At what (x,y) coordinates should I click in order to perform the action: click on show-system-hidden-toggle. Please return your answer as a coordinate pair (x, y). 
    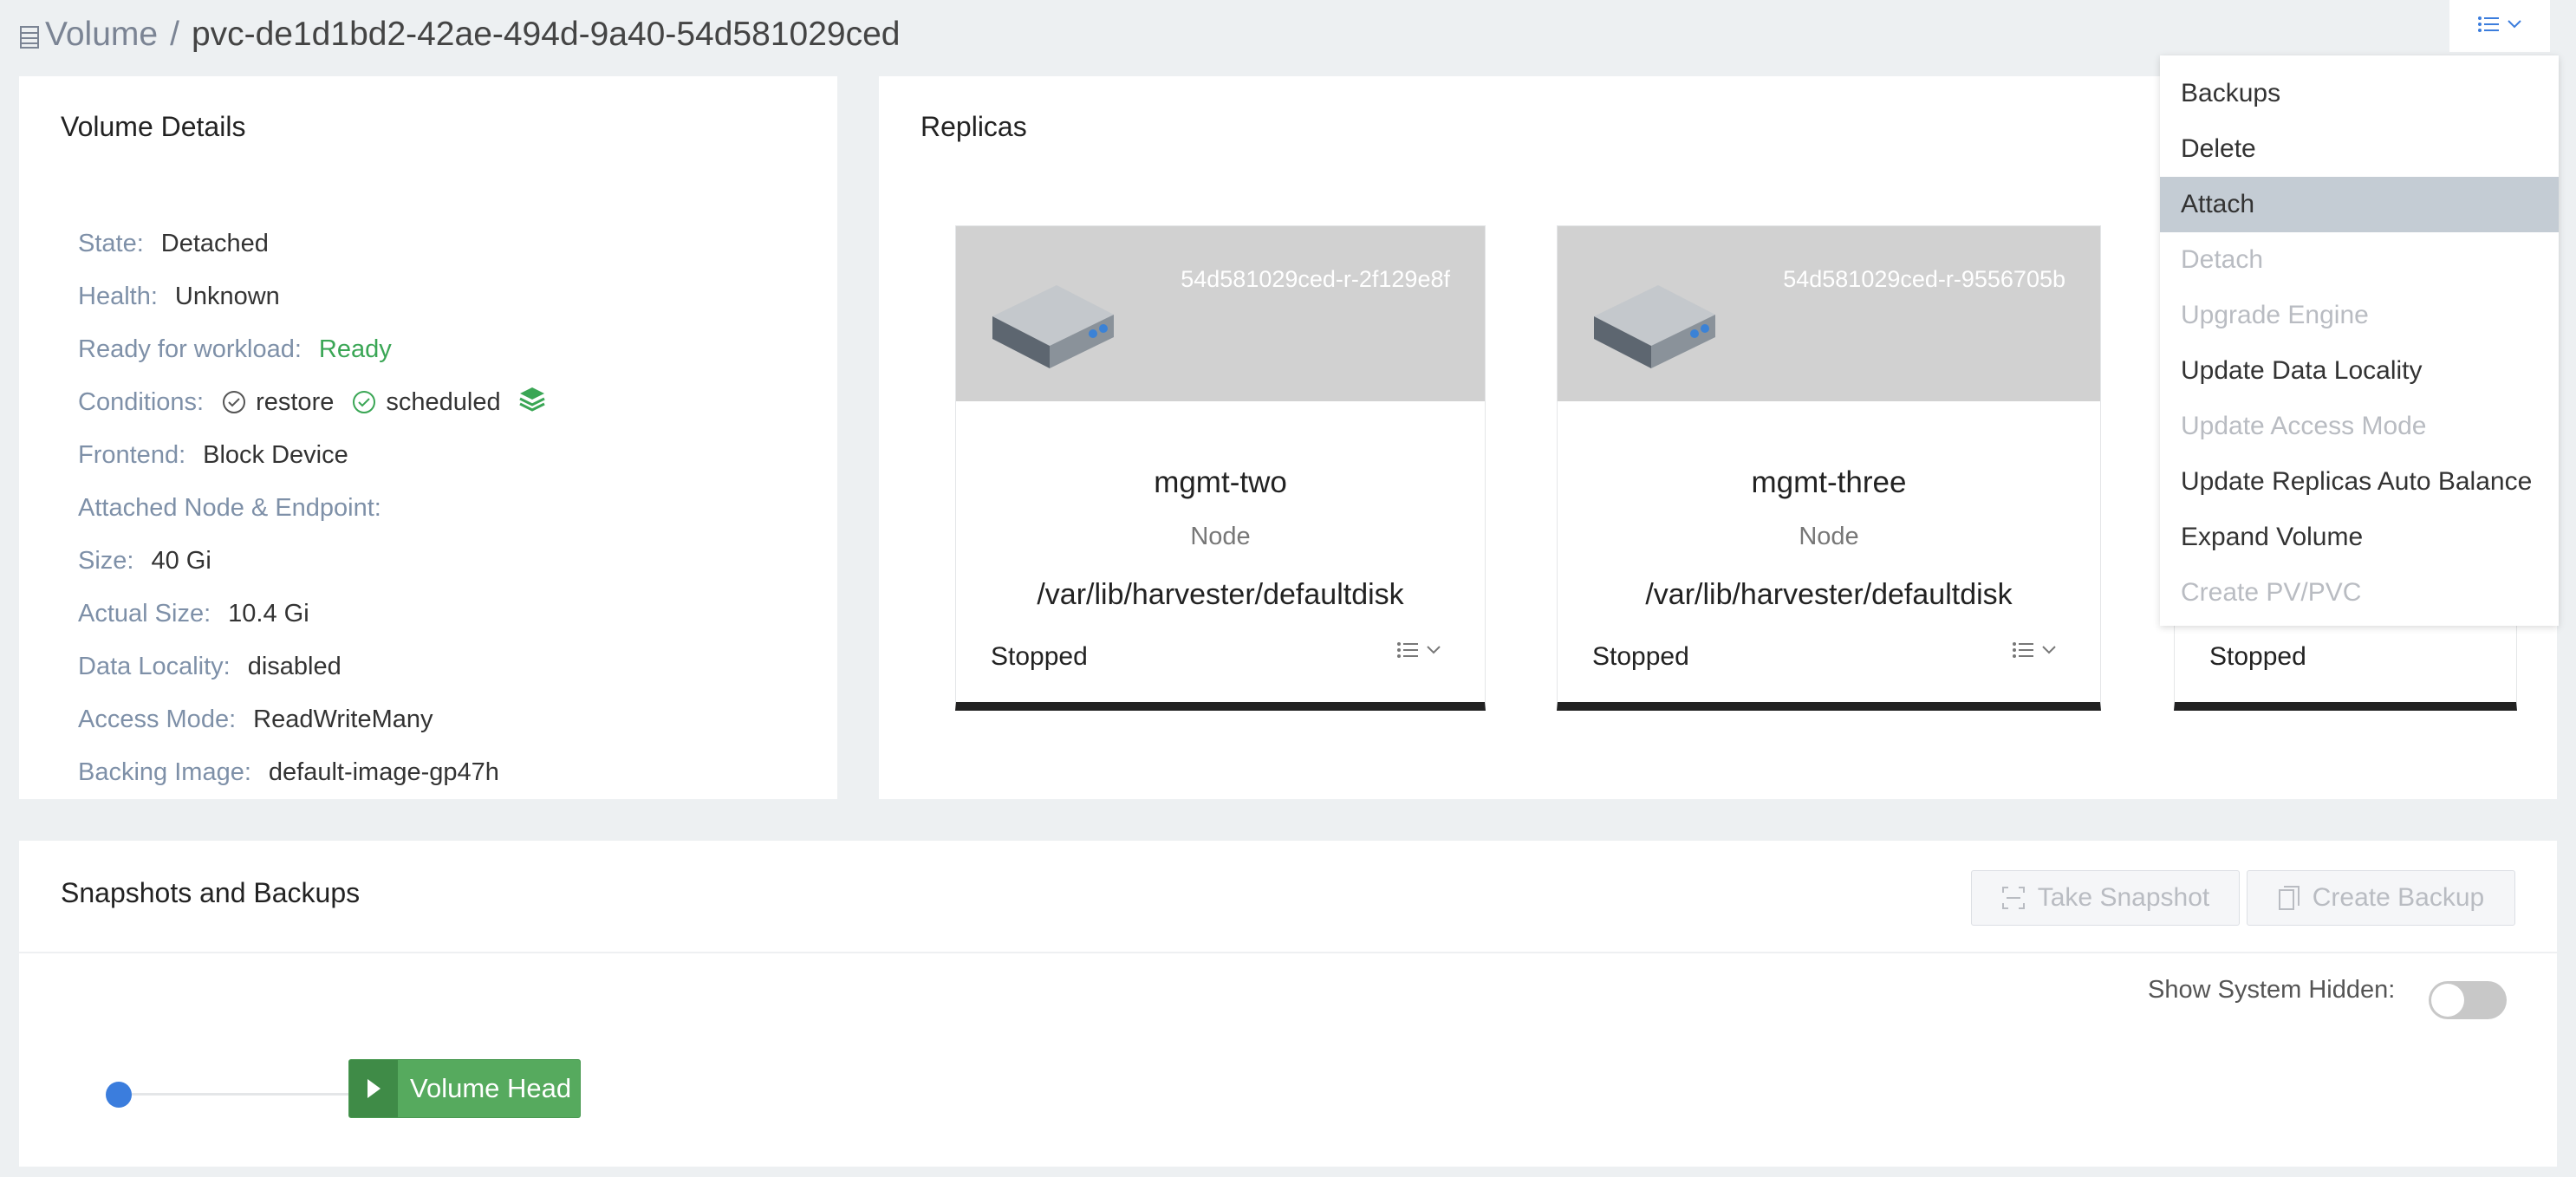
    Looking at the image, I should click on (2468, 1000).